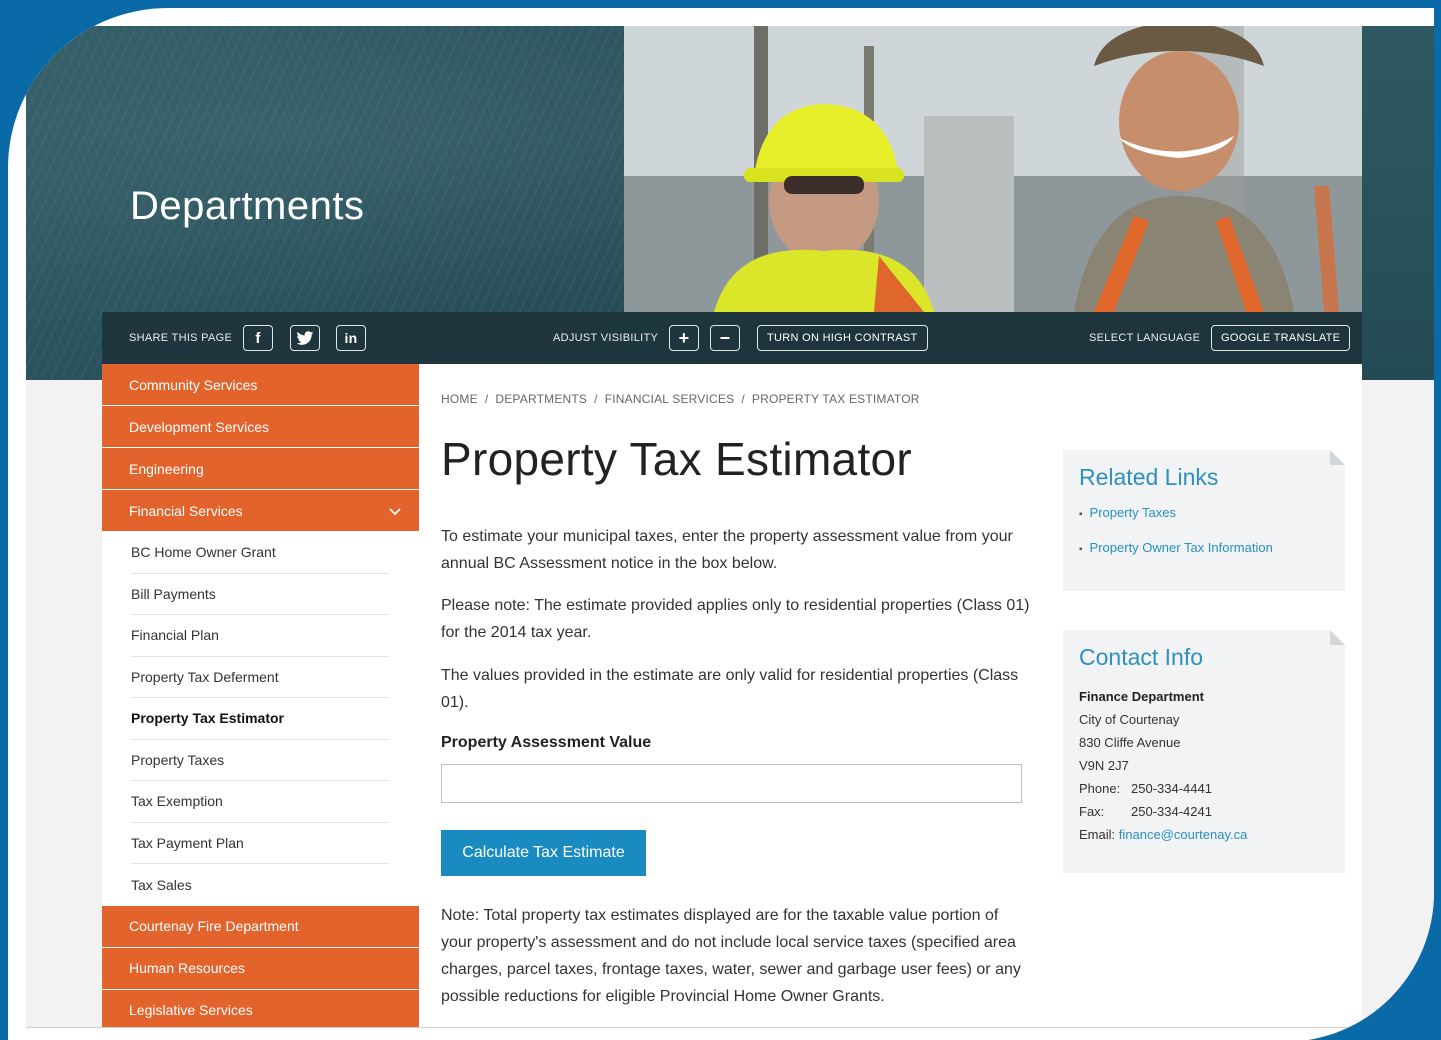 The image size is (1441, 1040). I want to click on breadcrumb-current: Property Tax Estimator, so click(835, 399).